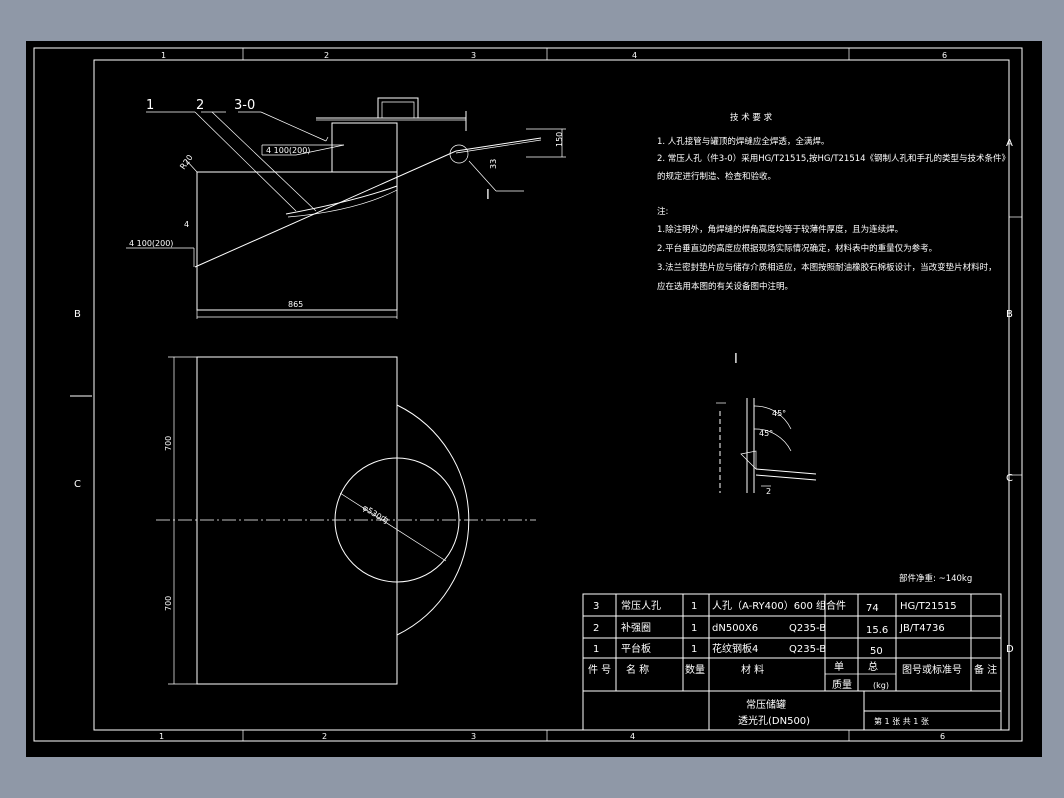  What do you see at coordinates (632, 736) in the screenshot?
I see `zone-col-4-bottom: 4` at bounding box center [632, 736].